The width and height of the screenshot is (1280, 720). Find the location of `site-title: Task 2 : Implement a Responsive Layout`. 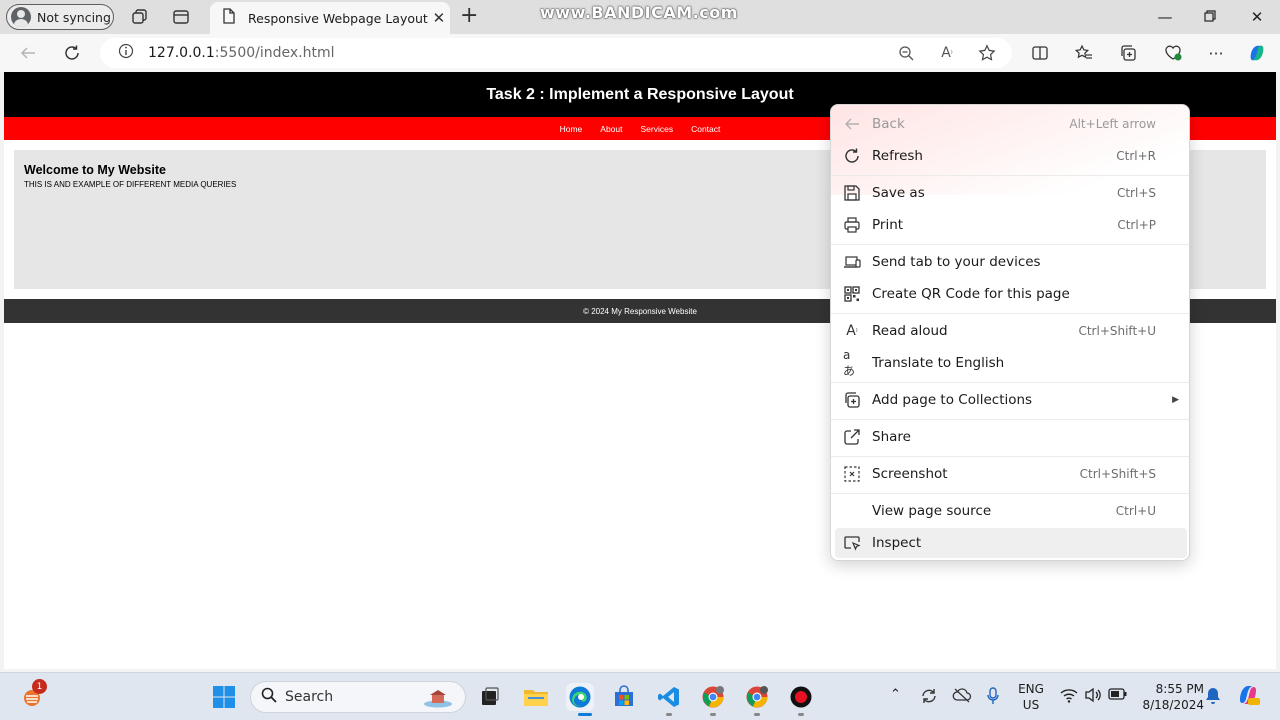

site-title: Task 2 : Implement a Responsive Layout is located at coordinates (640, 94).